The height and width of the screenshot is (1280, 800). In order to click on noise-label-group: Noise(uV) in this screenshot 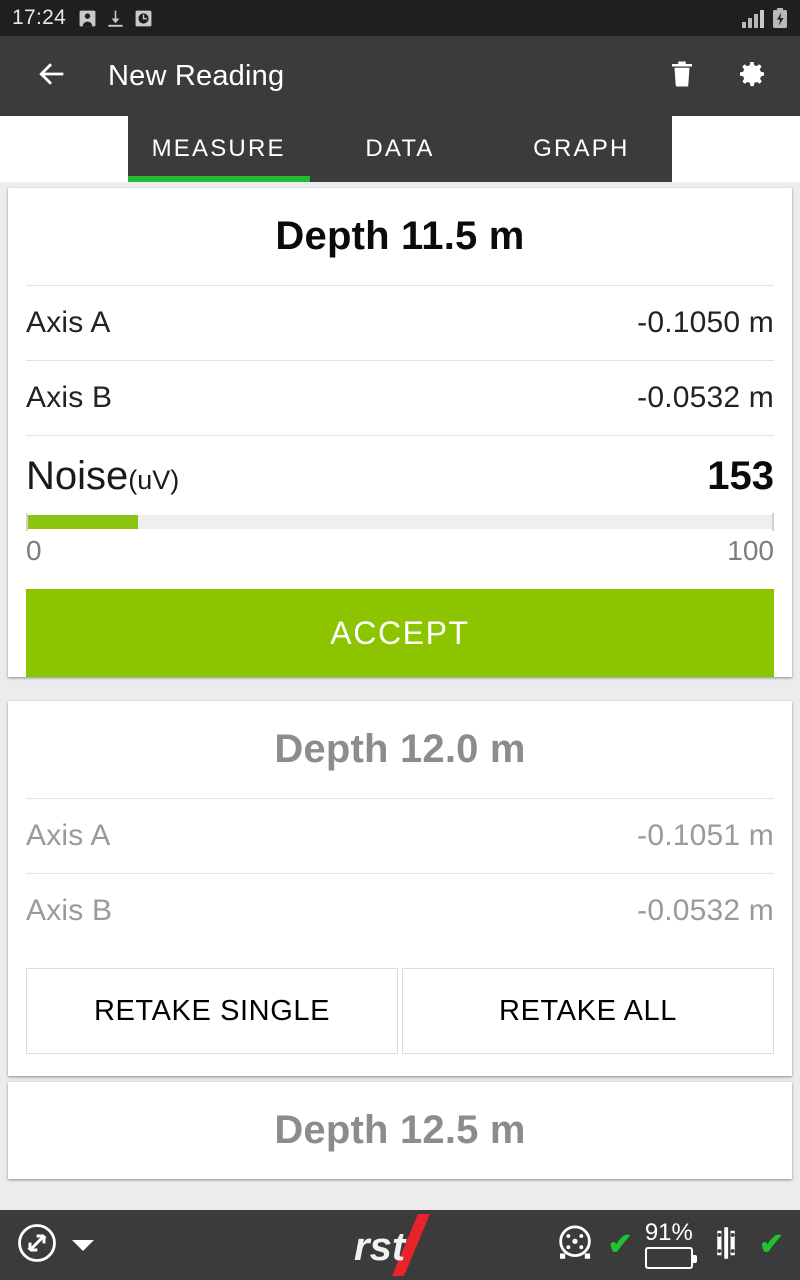, I will do `click(102, 476)`.